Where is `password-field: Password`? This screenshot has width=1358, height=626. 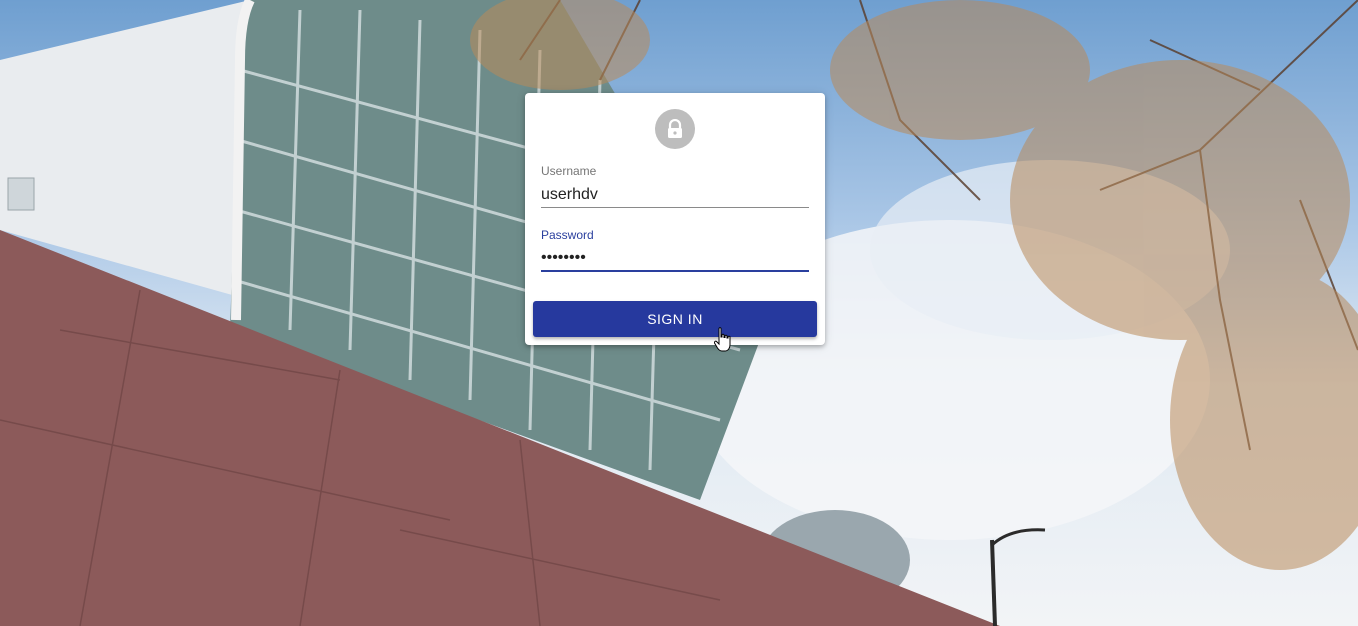
password-field: Password is located at coordinates (675, 250).